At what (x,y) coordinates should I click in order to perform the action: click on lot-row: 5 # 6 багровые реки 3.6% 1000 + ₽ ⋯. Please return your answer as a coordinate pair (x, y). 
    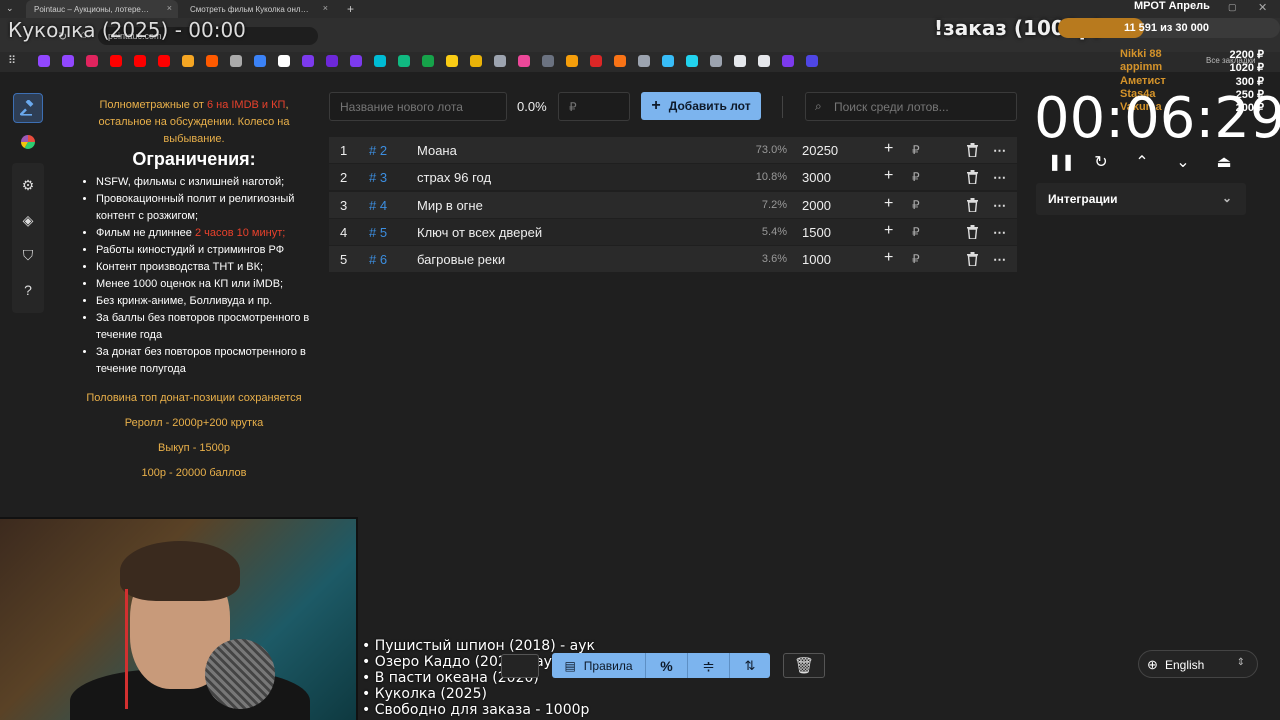
    Looking at the image, I should click on (673, 259).